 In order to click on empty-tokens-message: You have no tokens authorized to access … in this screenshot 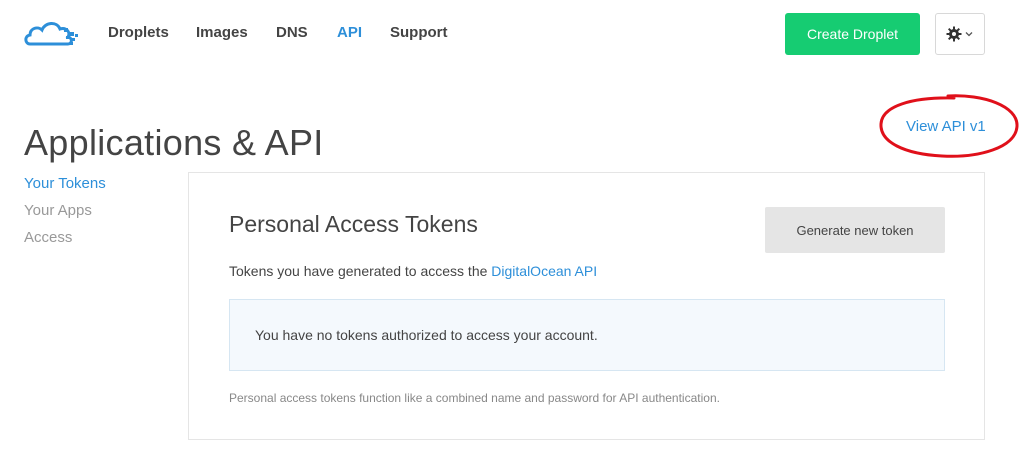, I will do `click(426, 335)`.